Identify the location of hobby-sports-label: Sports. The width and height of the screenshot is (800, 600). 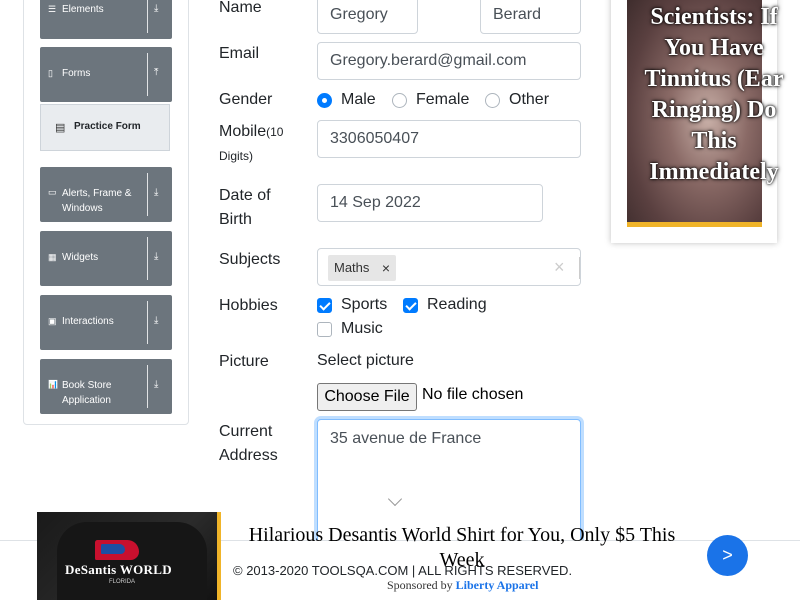
(364, 305).